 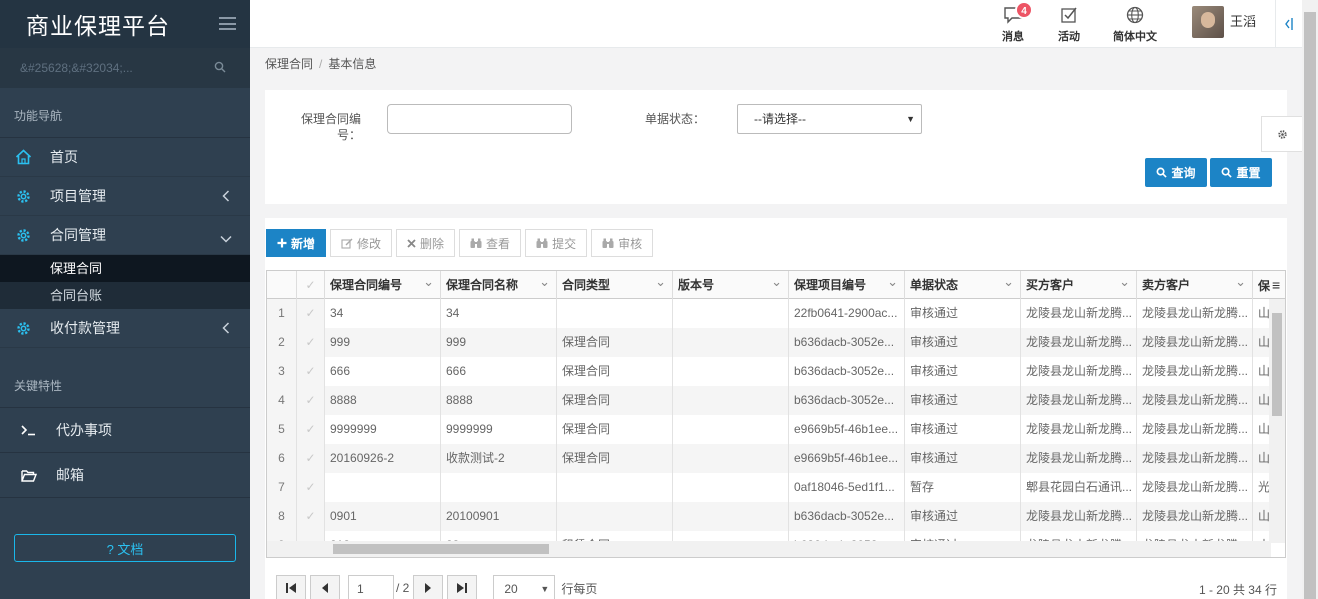 What do you see at coordinates (556, 243) in the screenshot?
I see `submit-button: 提交` at bounding box center [556, 243].